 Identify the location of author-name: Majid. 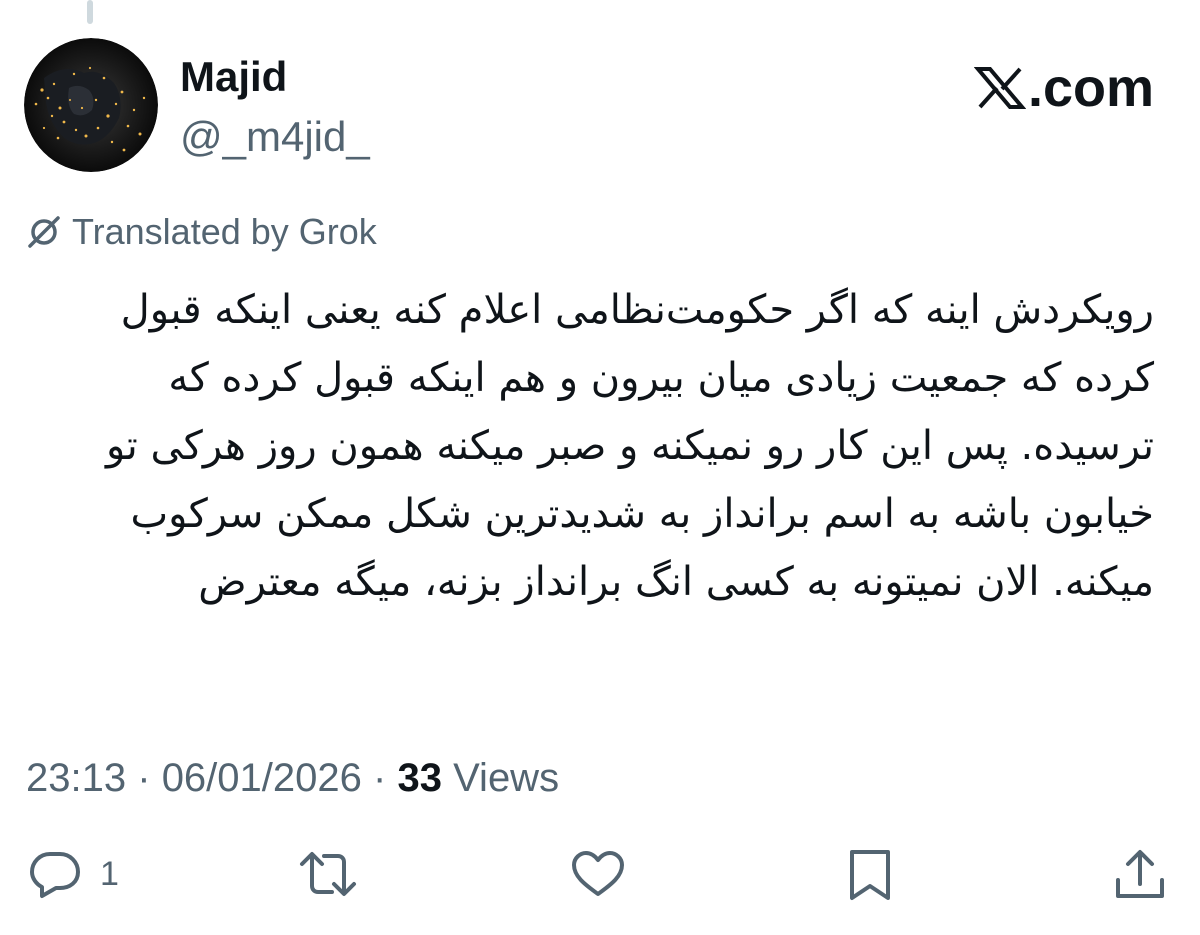
(233, 77).